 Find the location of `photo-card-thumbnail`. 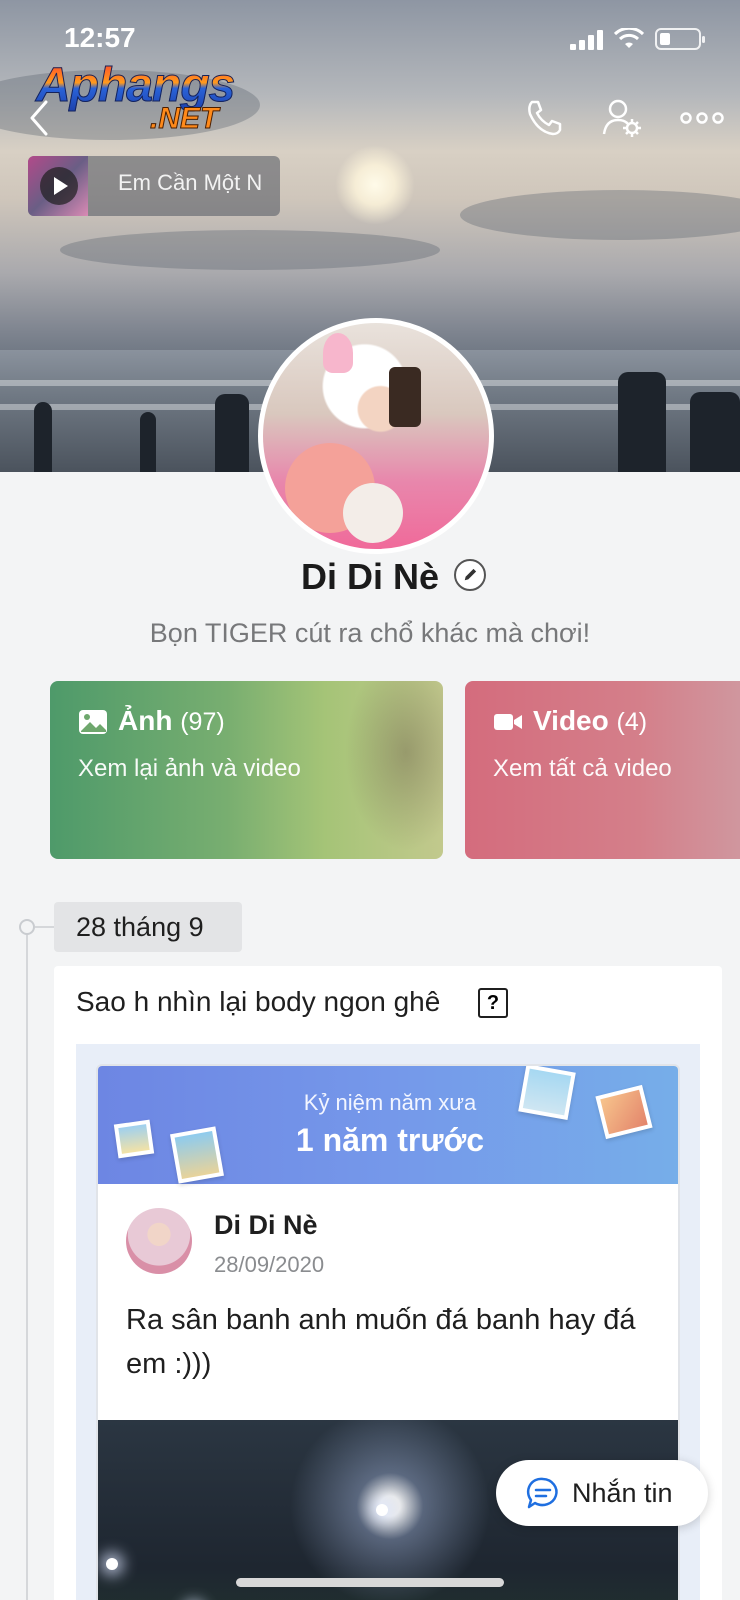

photo-card-thumbnail is located at coordinates (391, 770).